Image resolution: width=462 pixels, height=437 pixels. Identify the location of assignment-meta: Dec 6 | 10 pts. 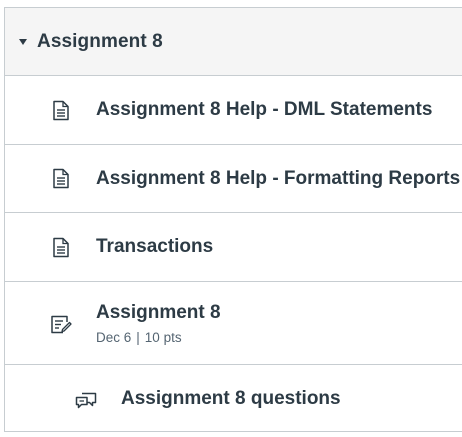
(158, 337).